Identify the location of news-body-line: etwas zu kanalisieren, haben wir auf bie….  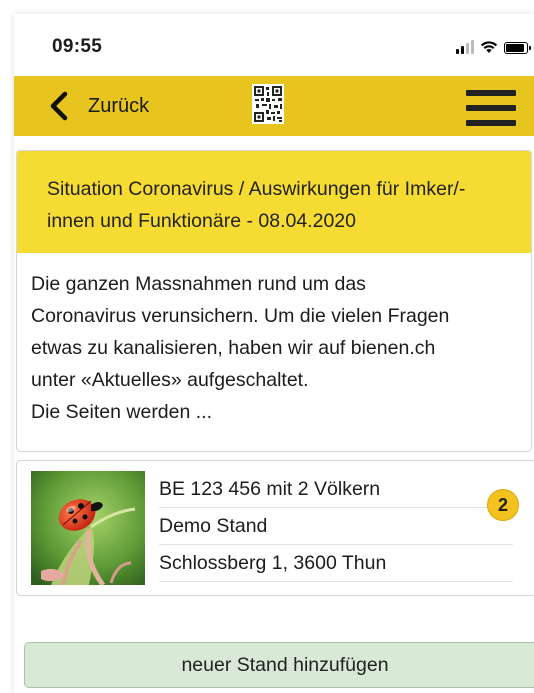
(233, 348).